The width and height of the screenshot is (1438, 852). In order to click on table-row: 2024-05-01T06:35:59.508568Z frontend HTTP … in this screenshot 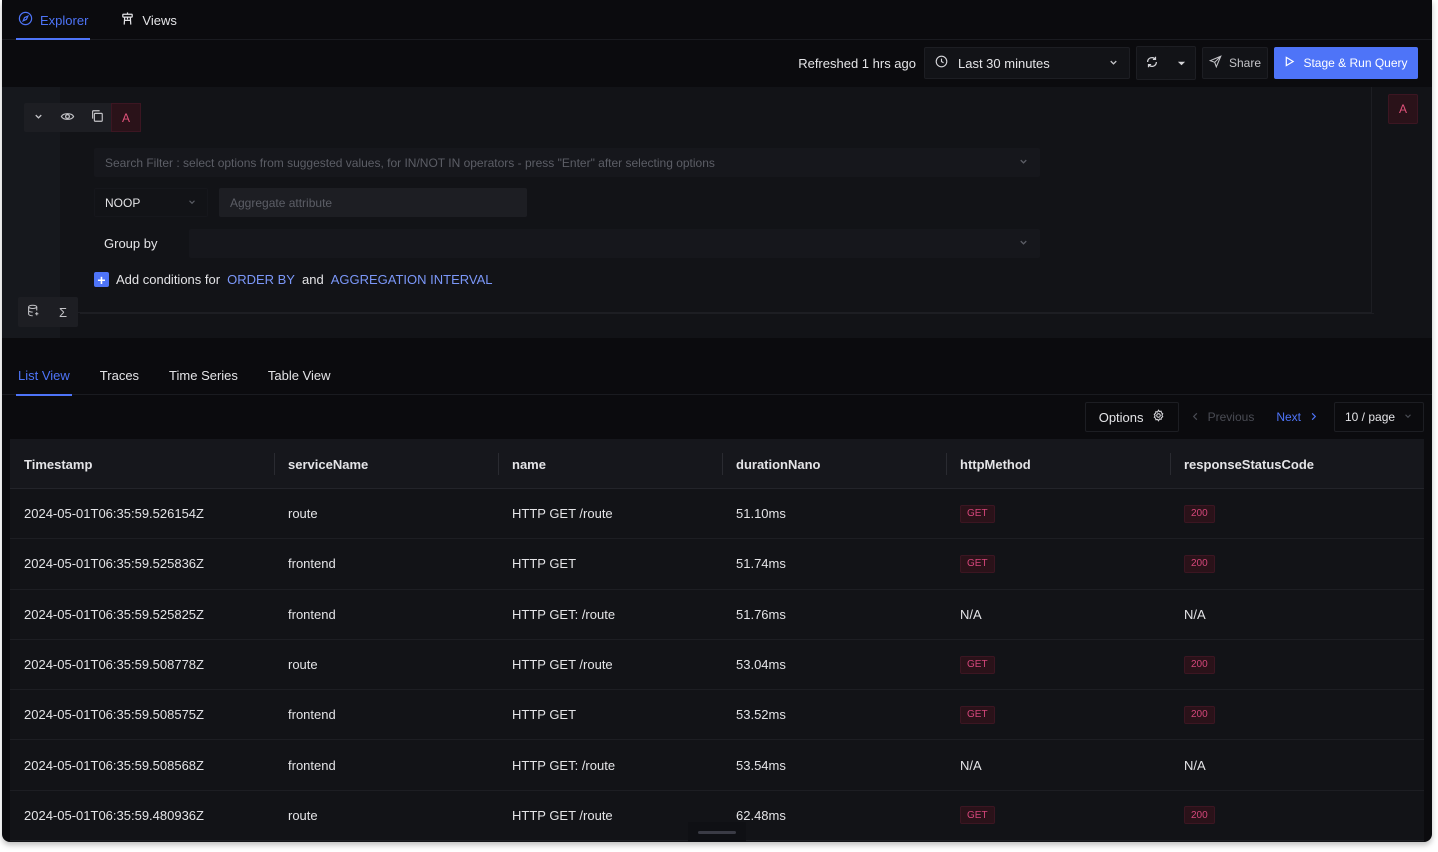, I will do `click(717, 765)`.